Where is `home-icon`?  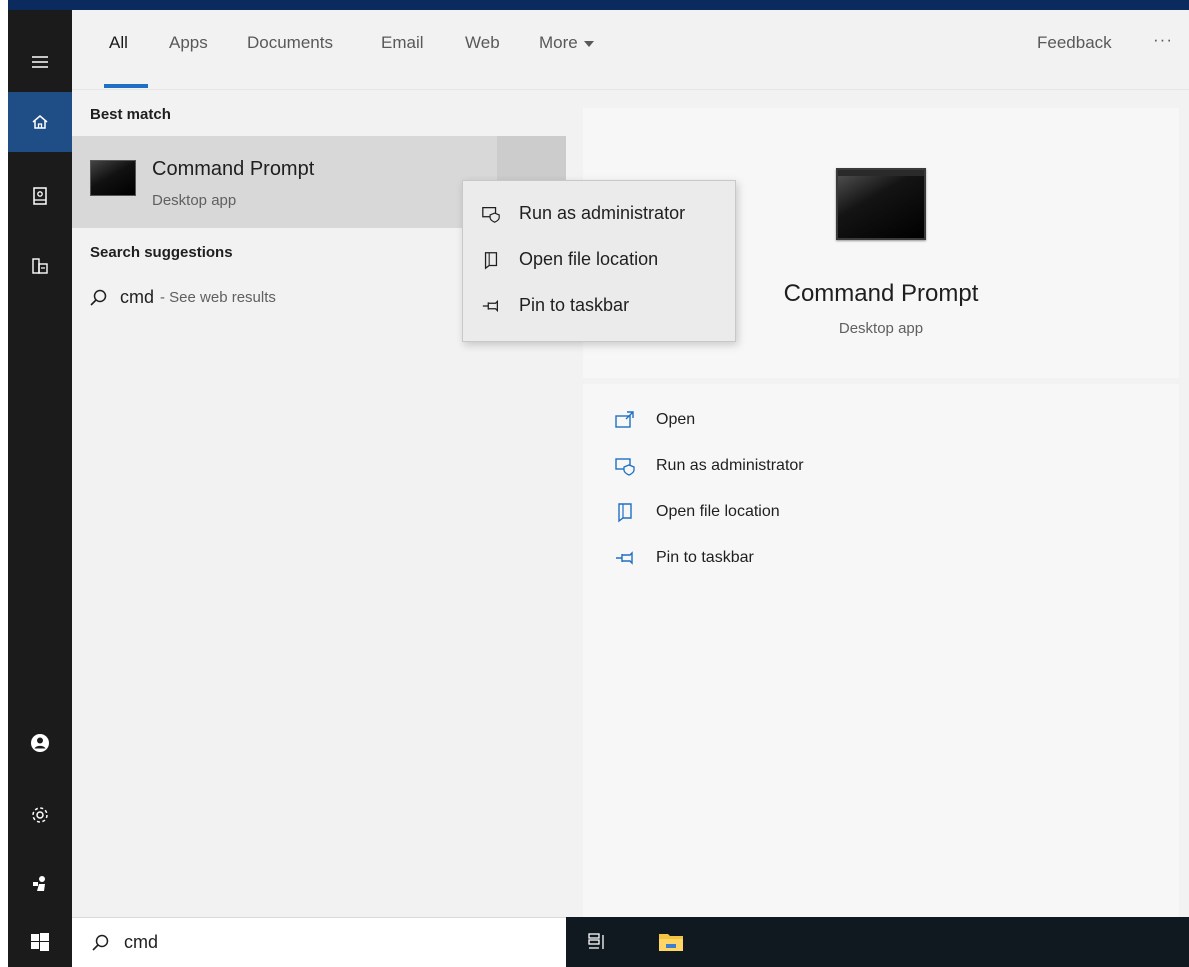
home-icon is located at coordinates (40, 122).